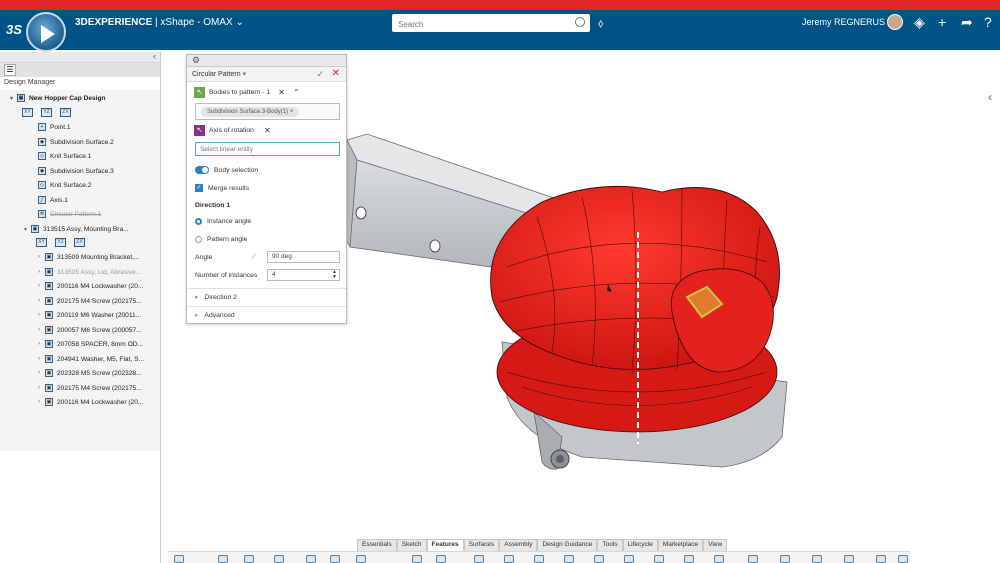 The image size is (1000, 563). Describe the element at coordinates (377, 545) in the screenshot. I see `tab-essentials: Essentials` at that location.